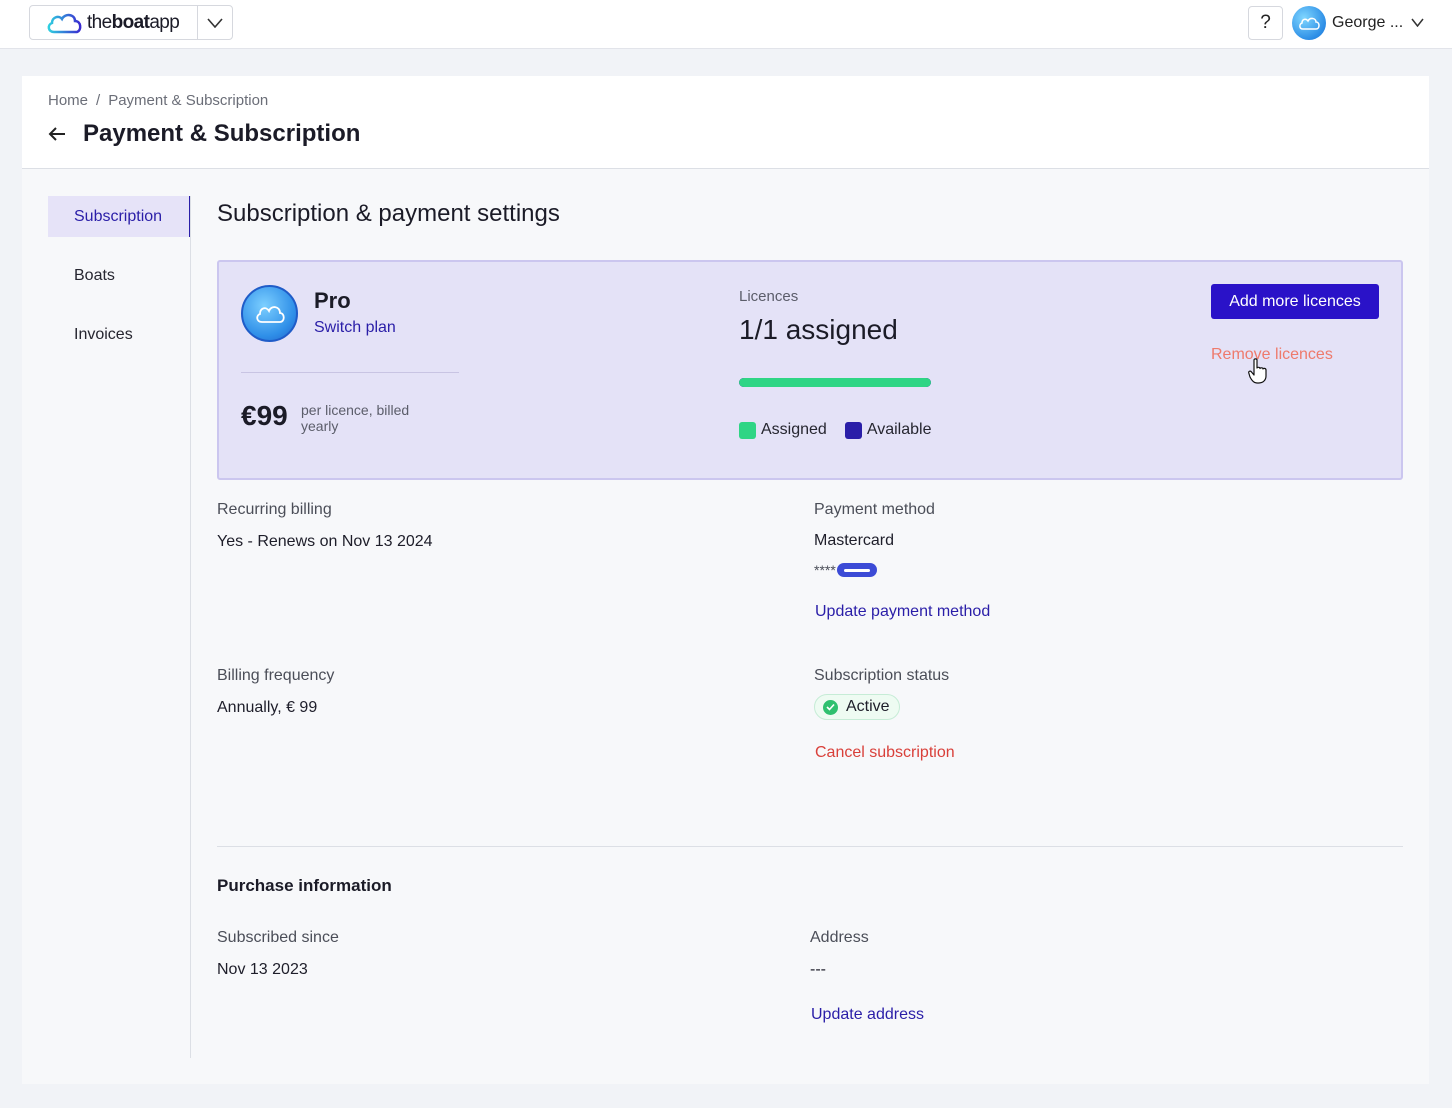 The height and width of the screenshot is (1108, 1452). I want to click on app-switcher: theboatapp, so click(131, 22).